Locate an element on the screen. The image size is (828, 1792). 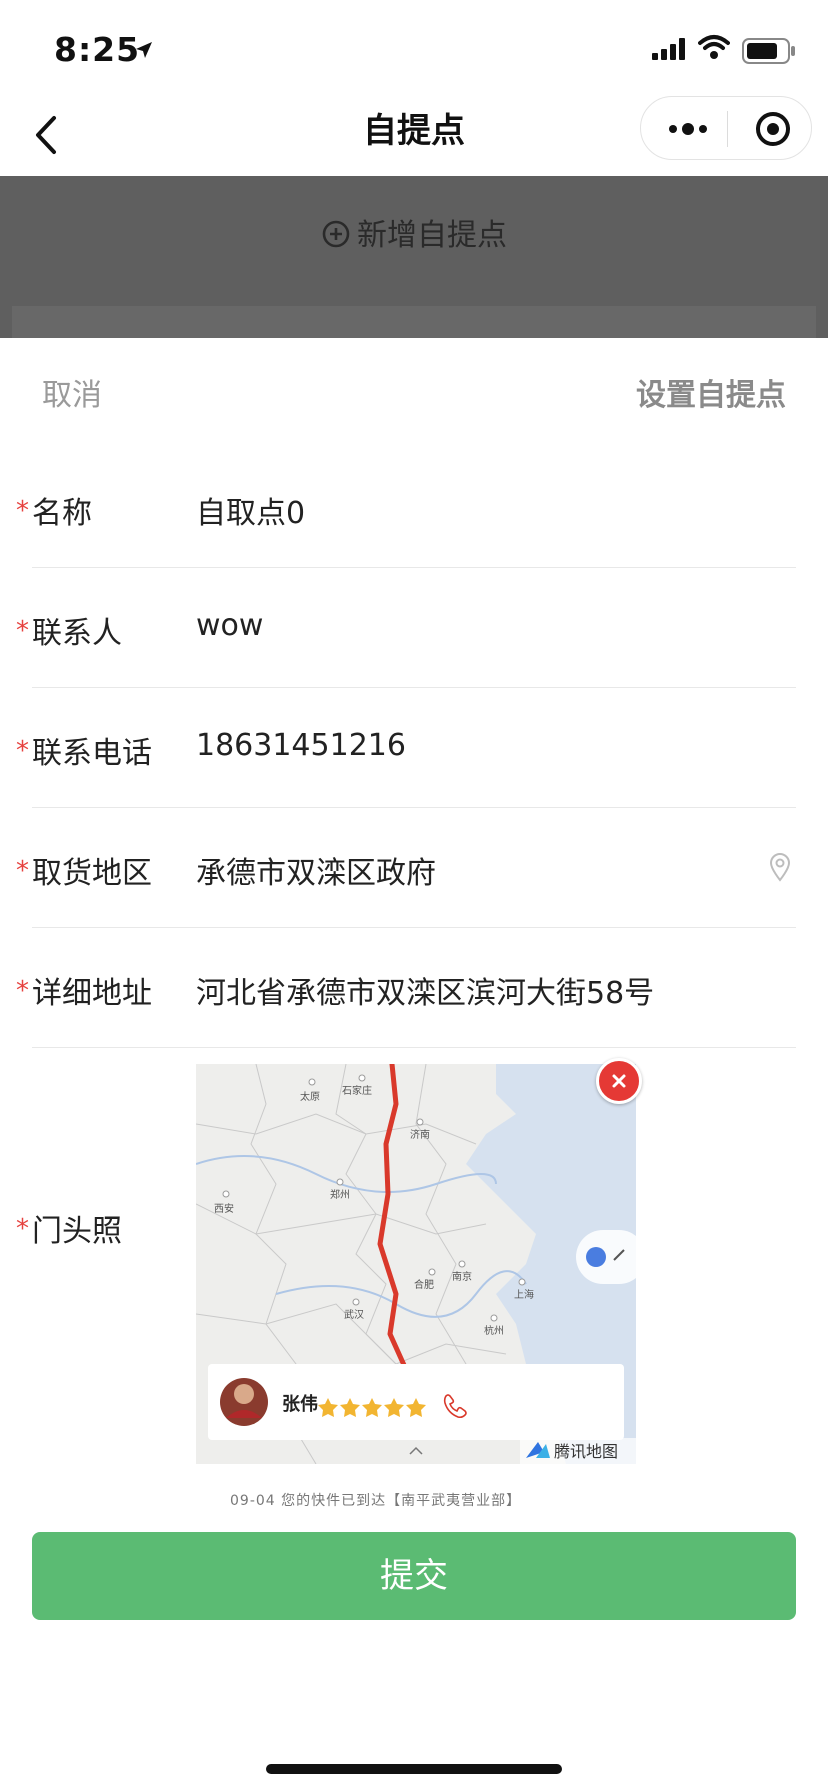
capsule-divider is located at coordinates (727, 129).